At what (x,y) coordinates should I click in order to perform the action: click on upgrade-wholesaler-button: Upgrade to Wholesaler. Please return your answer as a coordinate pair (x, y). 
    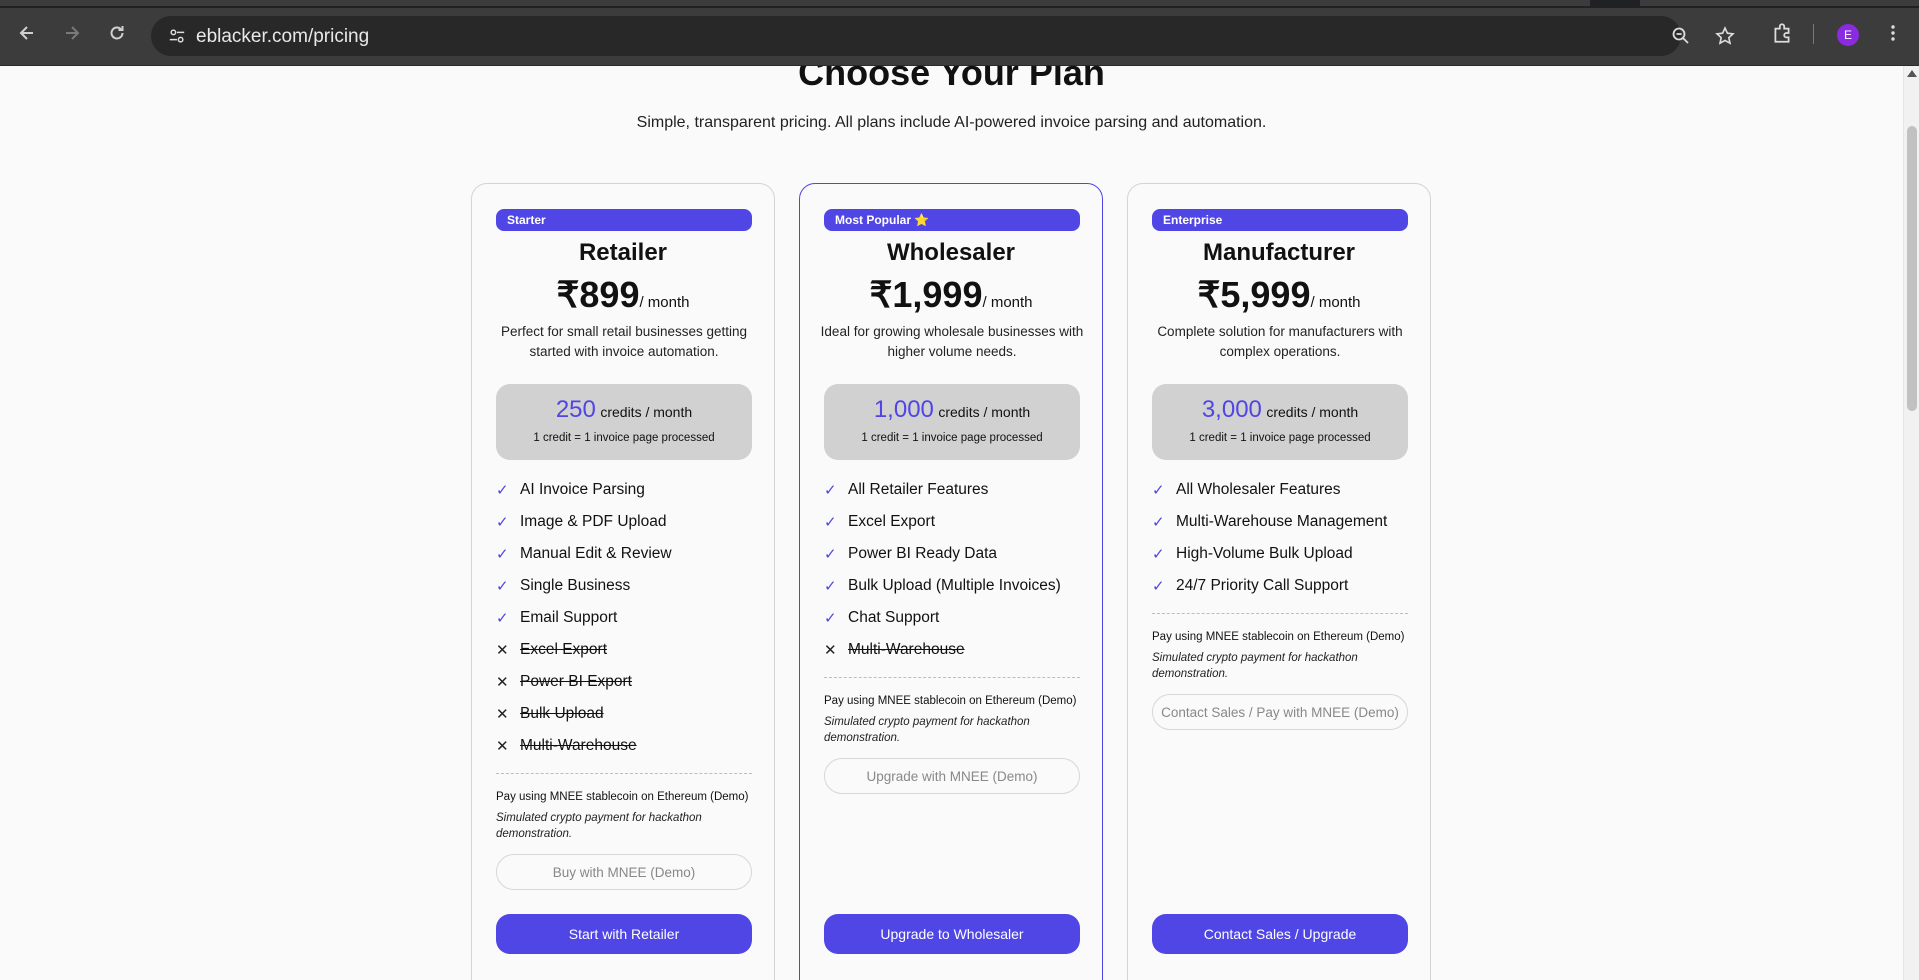
    Looking at the image, I should click on (952, 934).